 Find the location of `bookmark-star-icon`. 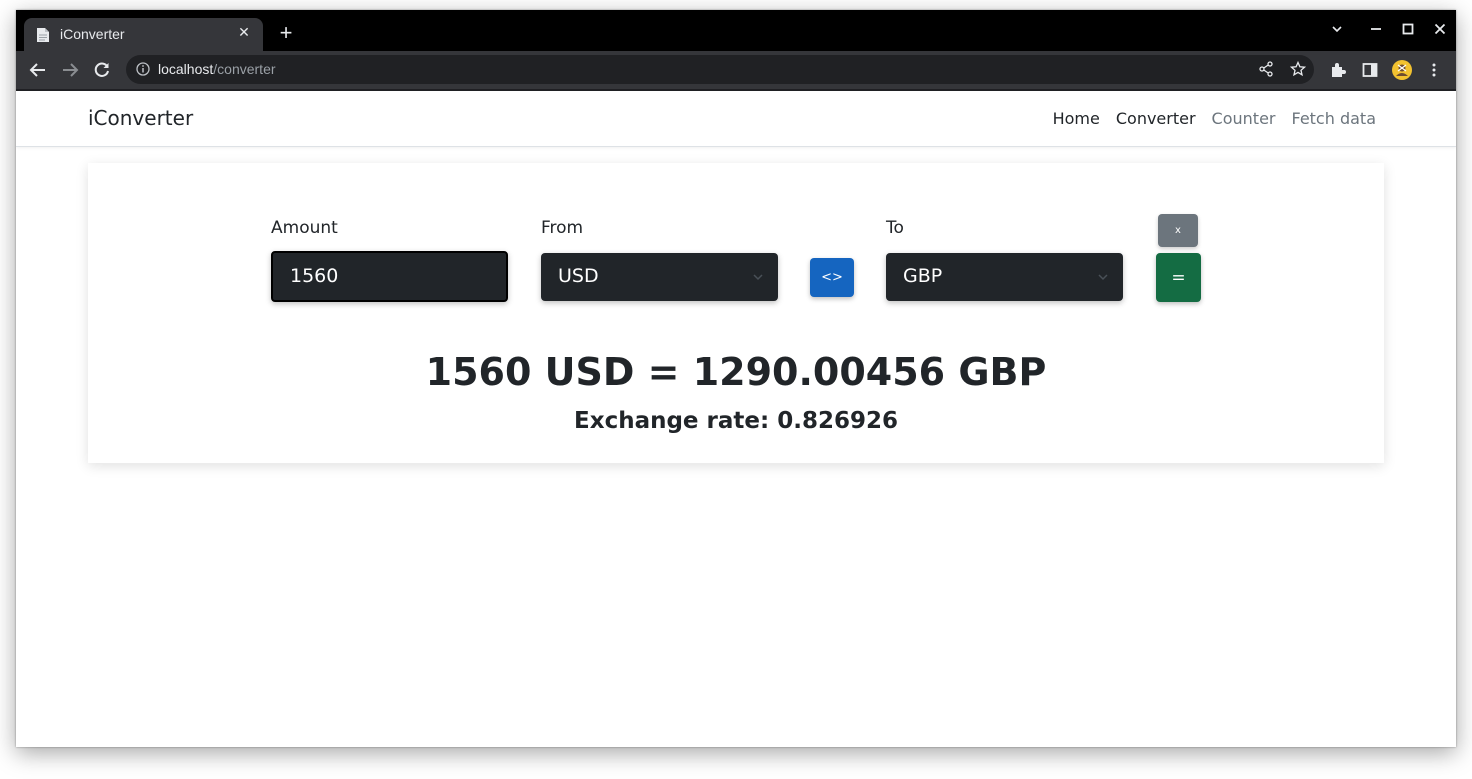

bookmark-star-icon is located at coordinates (1298, 69).